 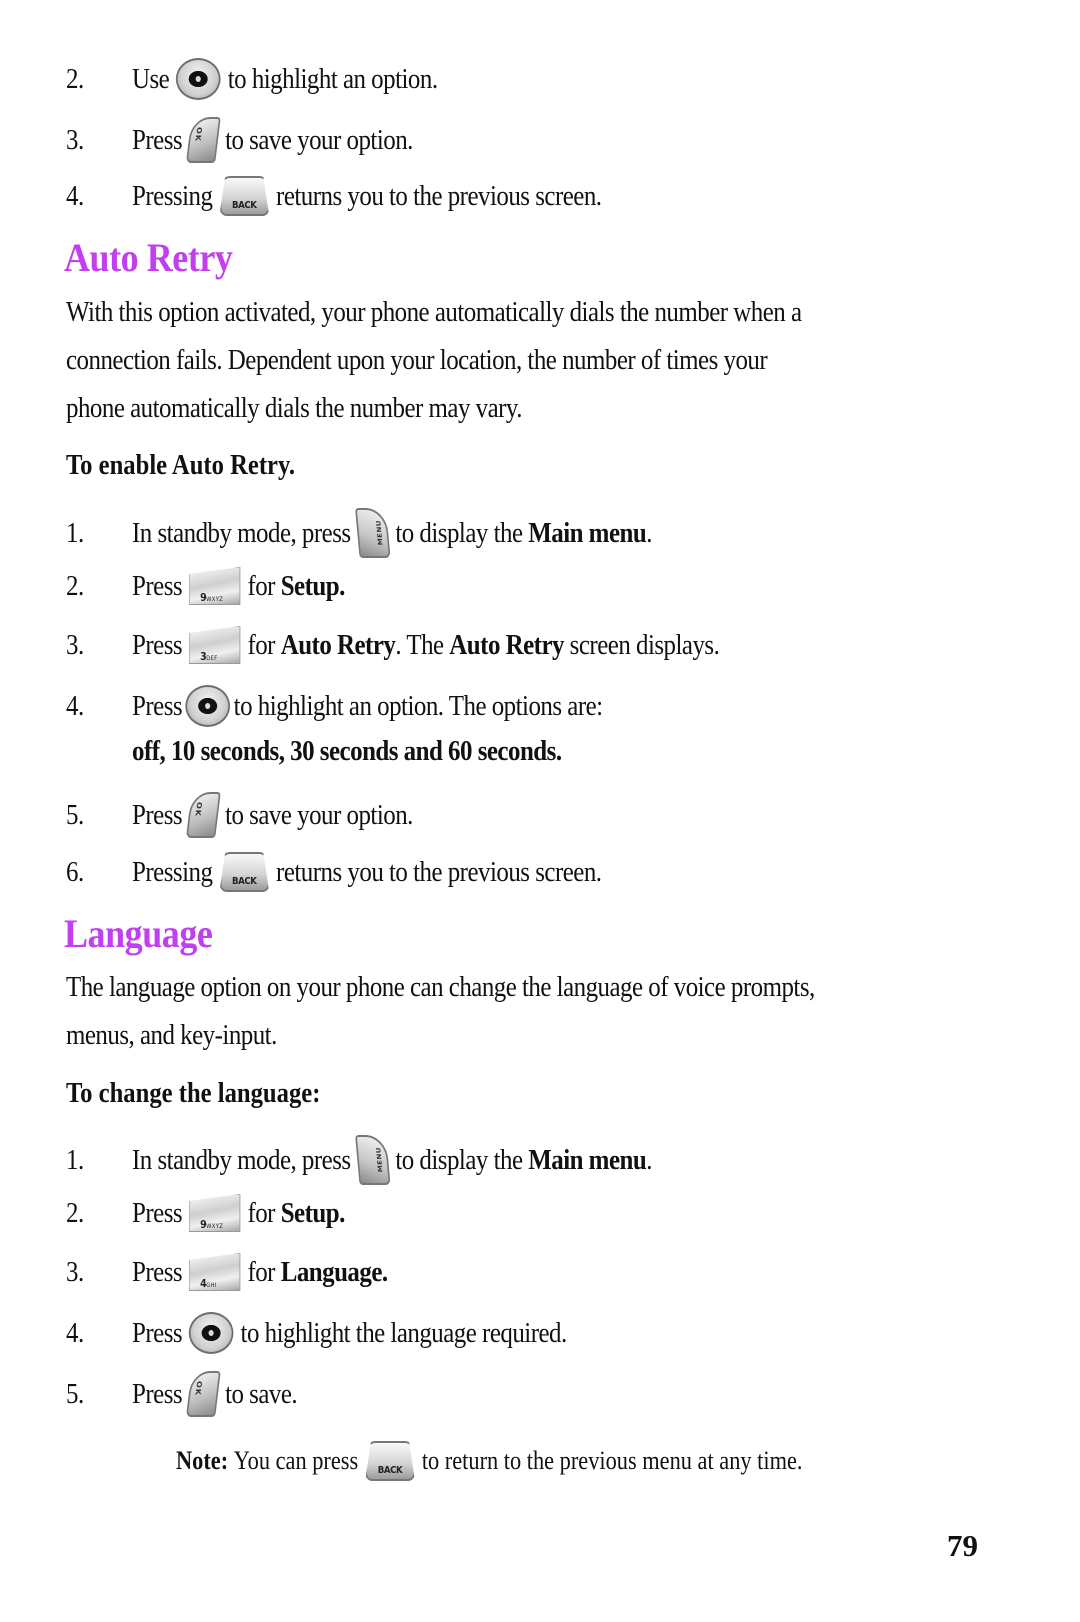 I want to click on language-step-2: 2. Press 9WXYZ for Setup., so click(x=222, y=1213).